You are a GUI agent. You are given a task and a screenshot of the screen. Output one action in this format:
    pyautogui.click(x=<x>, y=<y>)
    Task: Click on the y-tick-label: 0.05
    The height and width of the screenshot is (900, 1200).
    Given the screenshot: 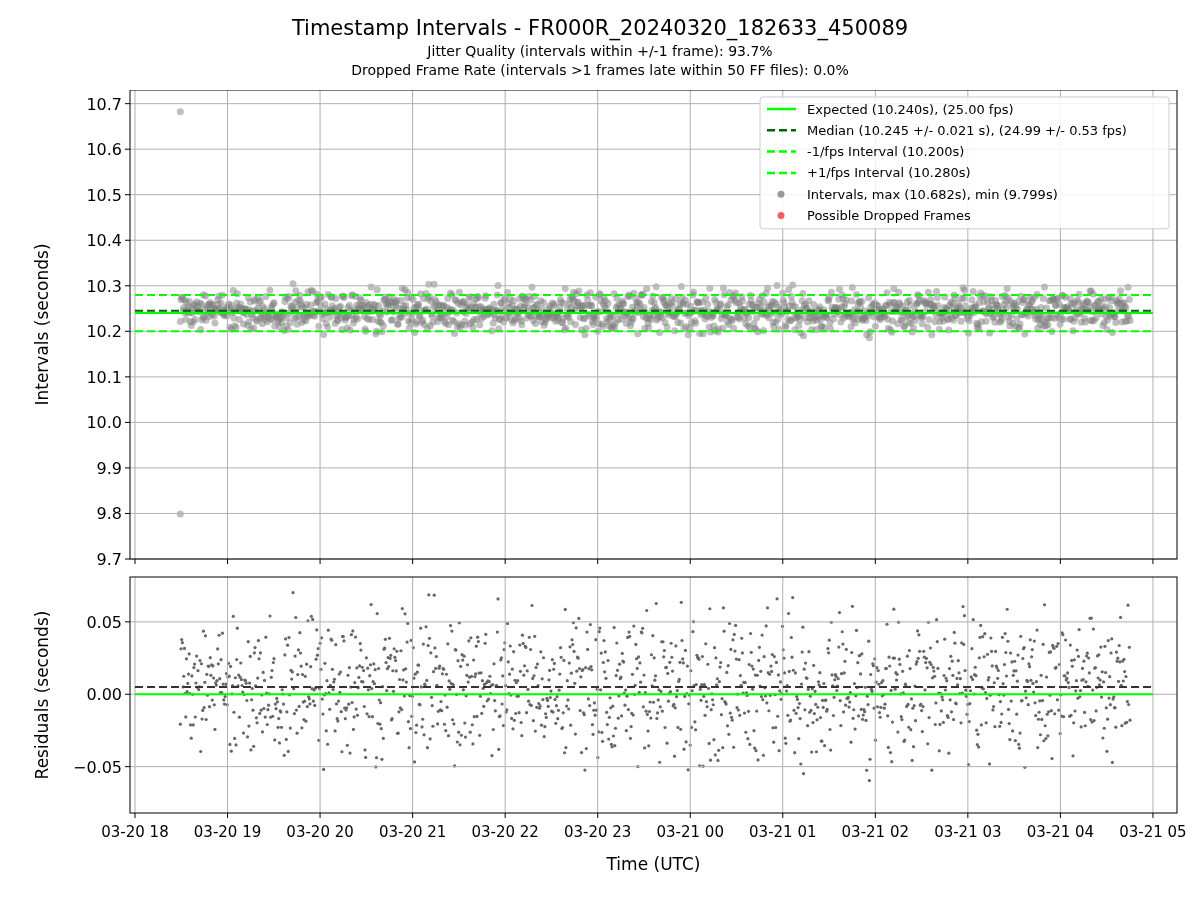 What is the action you would take?
    pyautogui.click(x=104, y=622)
    